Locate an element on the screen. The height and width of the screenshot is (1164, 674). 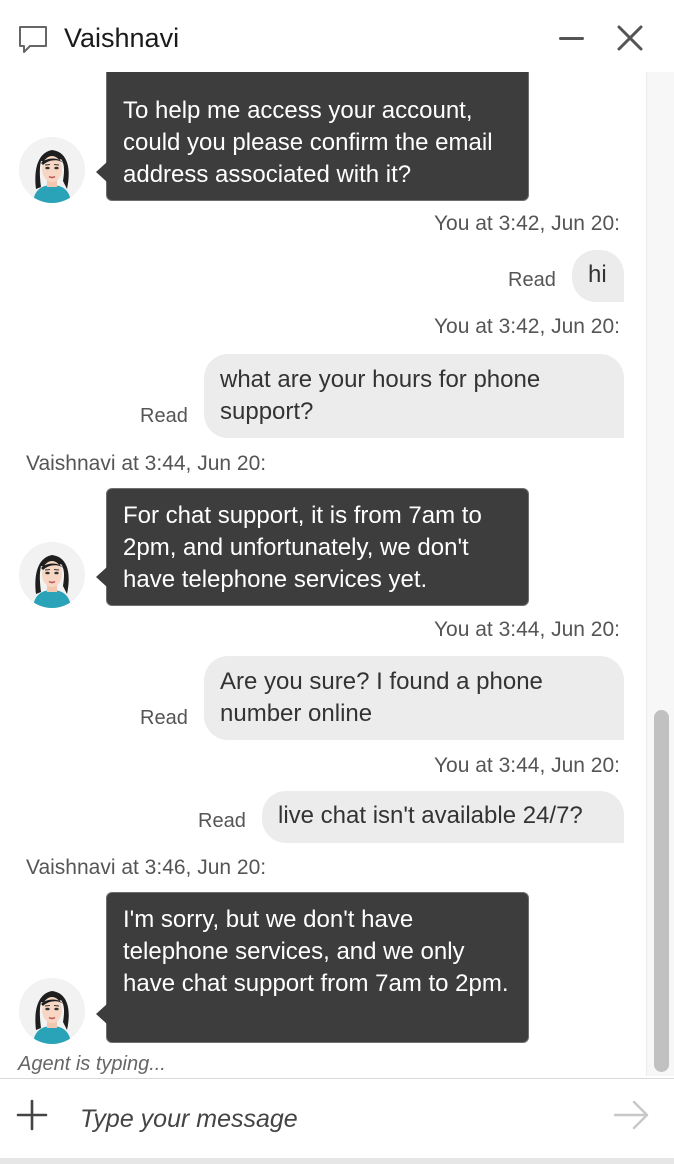
message-timestamp: Vaishnavi at 3:46, Jun 20: is located at coordinates (146, 867).